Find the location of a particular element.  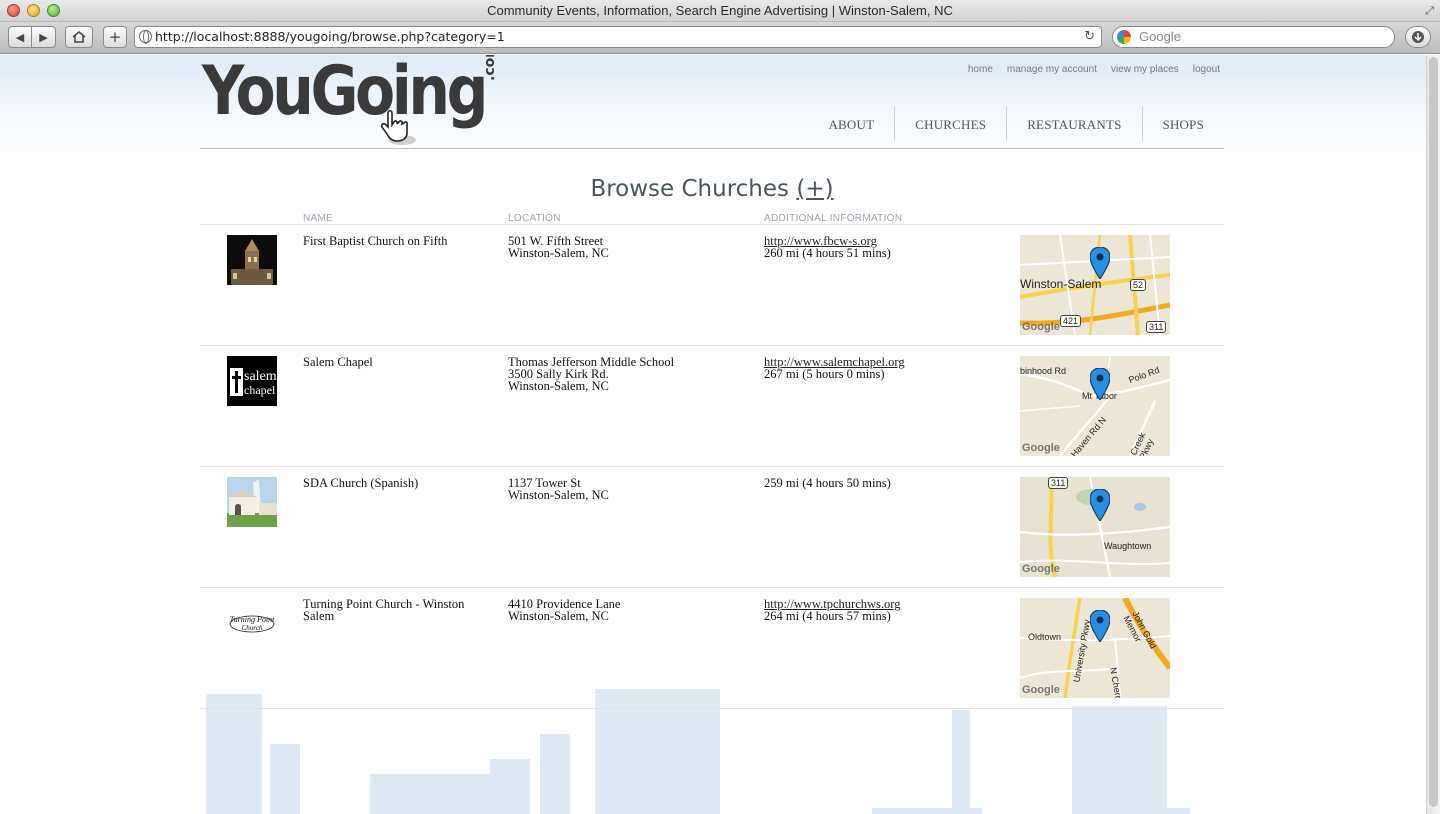

logout-link: logout is located at coordinates (1206, 69).